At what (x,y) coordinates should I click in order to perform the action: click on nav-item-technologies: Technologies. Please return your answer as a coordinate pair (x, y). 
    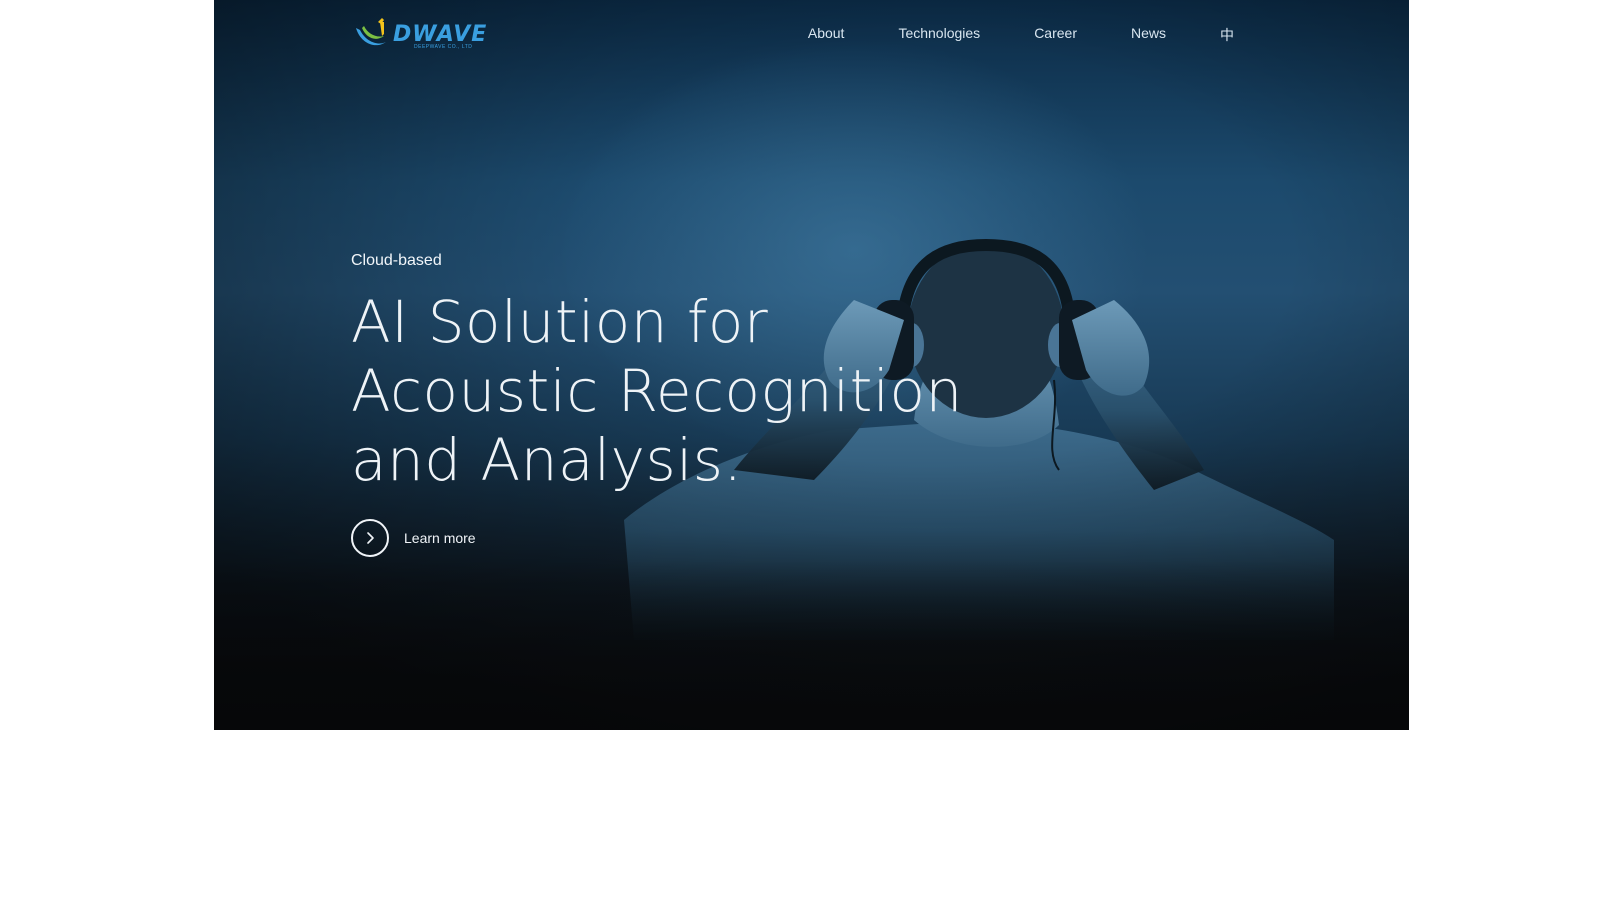
    Looking at the image, I should click on (939, 35).